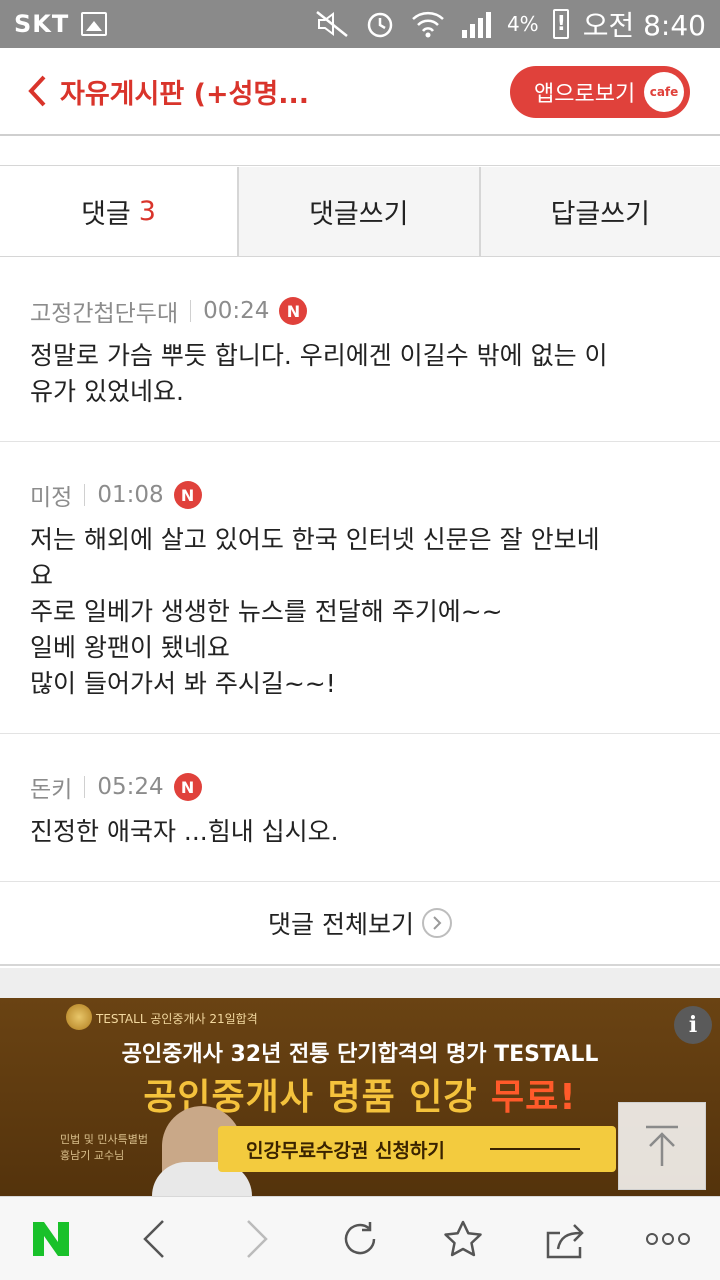 This screenshot has width=720, height=1280. Describe the element at coordinates (177, 1019) in the screenshot. I see `ad-brand: TESTALL 공인중개사 21일합격` at that location.